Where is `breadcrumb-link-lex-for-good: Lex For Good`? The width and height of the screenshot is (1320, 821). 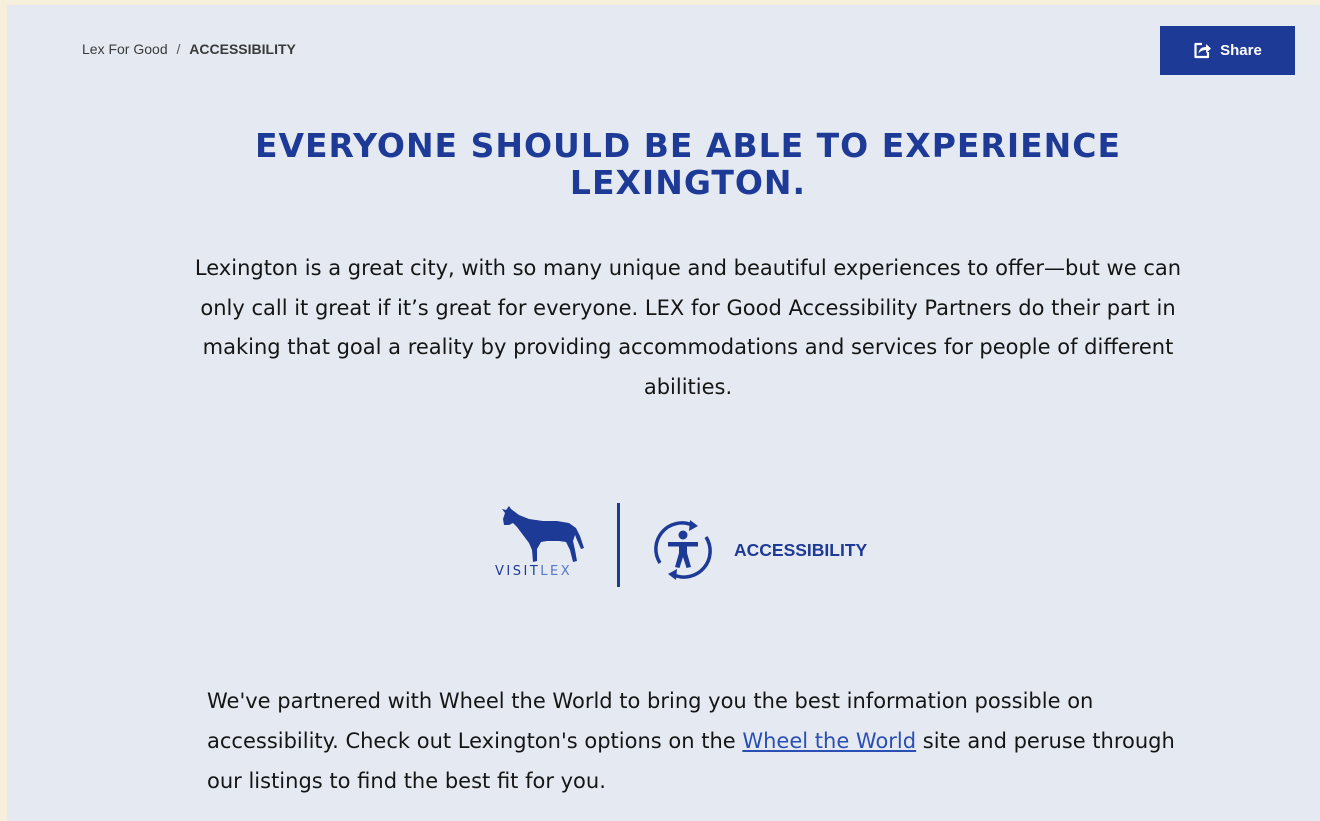 breadcrumb-link-lex-for-good: Lex For Good is located at coordinates (125, 49).